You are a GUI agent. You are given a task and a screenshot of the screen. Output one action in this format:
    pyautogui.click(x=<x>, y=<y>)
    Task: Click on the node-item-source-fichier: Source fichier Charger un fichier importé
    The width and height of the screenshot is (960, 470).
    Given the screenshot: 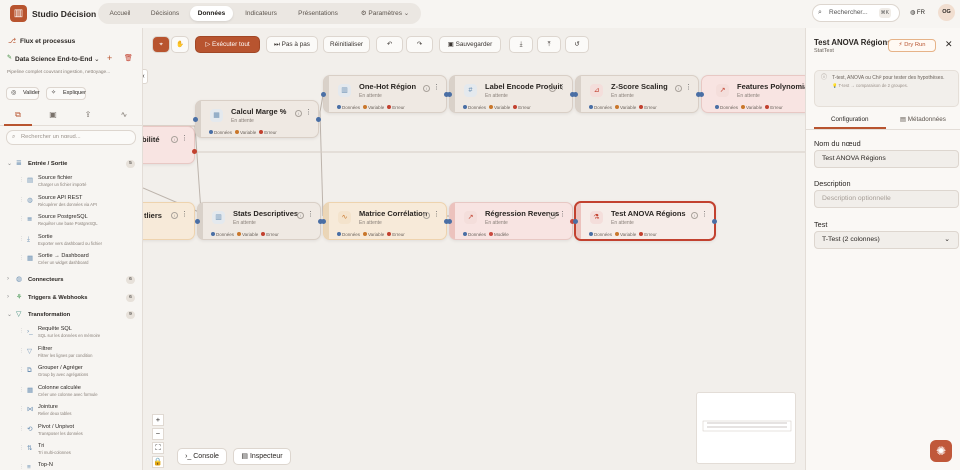 What is the action you would take?
    pyautogui.click(x=88, y=181)
    